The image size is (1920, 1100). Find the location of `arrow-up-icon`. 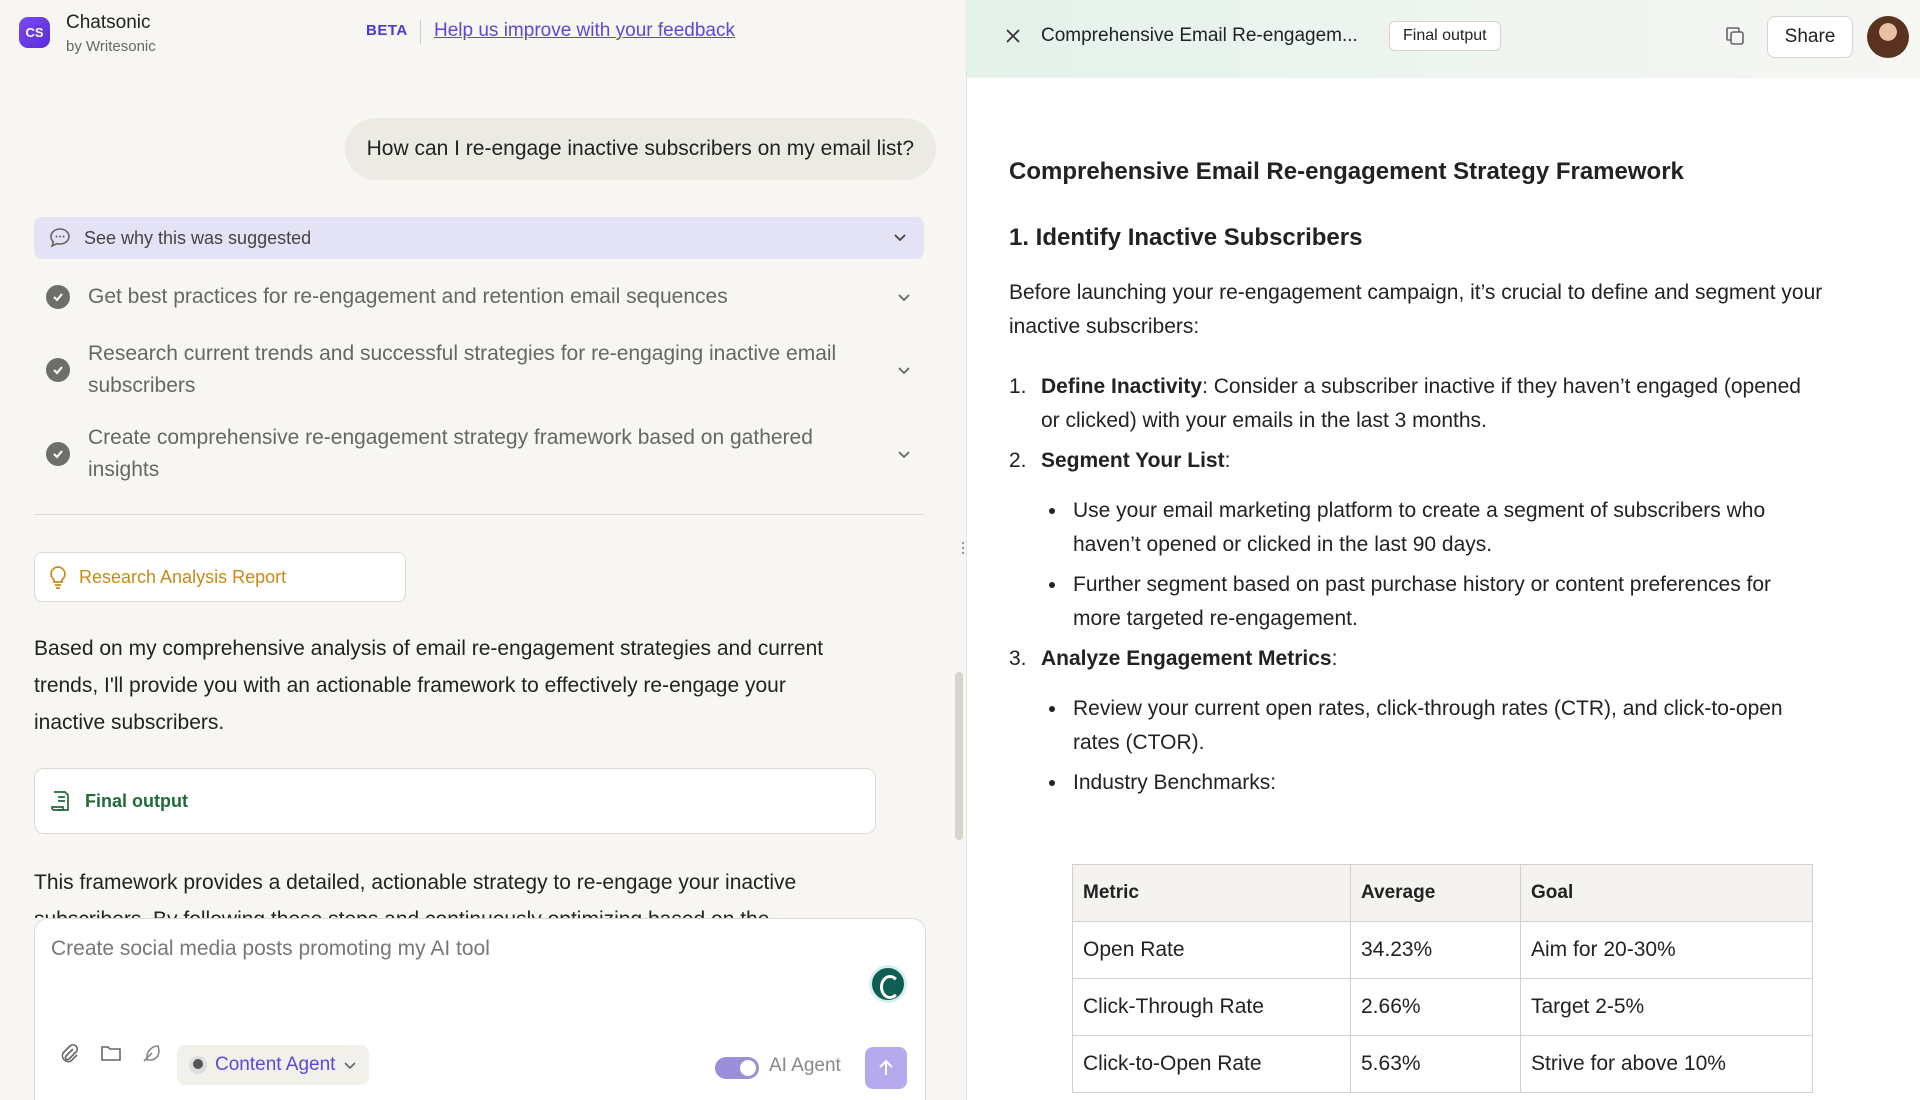

arrow-up-icon is located at coordinates (886, 1067).